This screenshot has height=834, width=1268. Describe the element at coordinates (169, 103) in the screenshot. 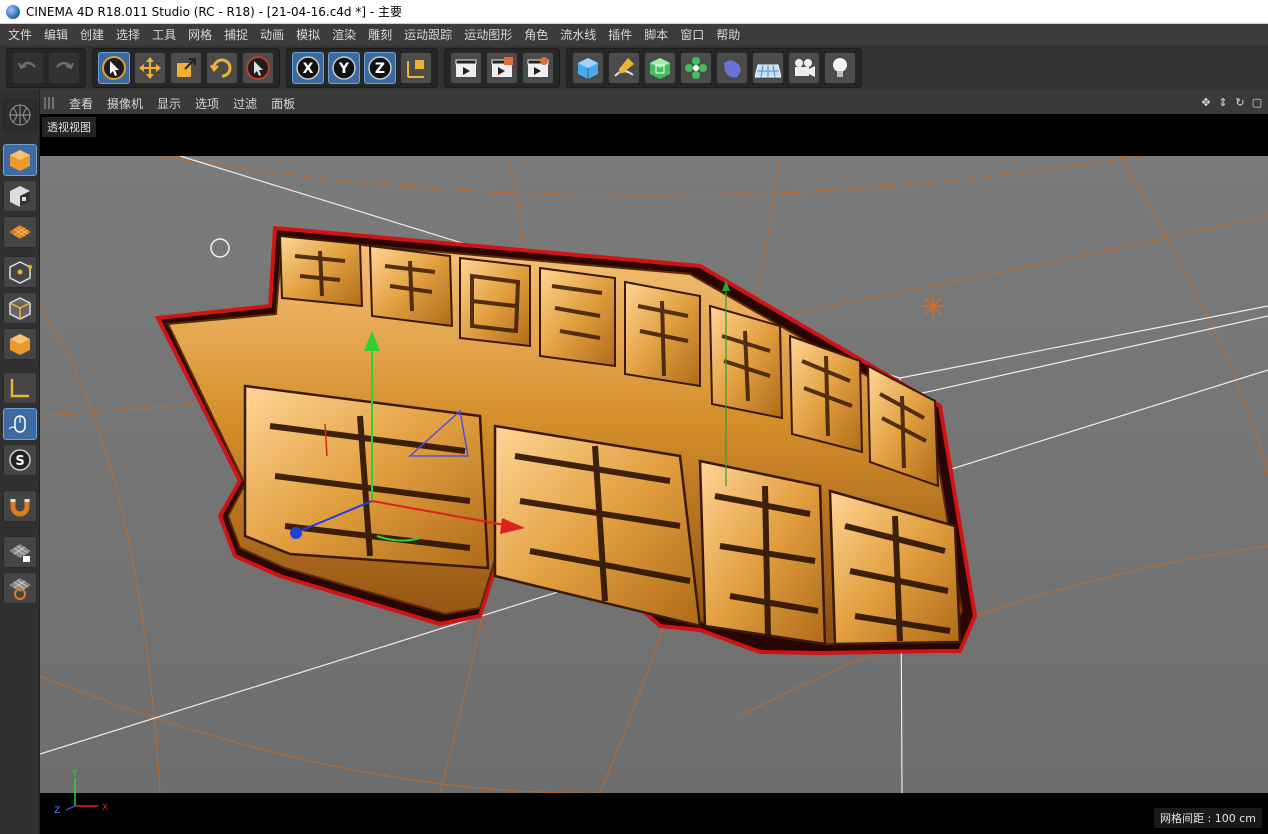

I see `view-menu-display: 显示` at that location.